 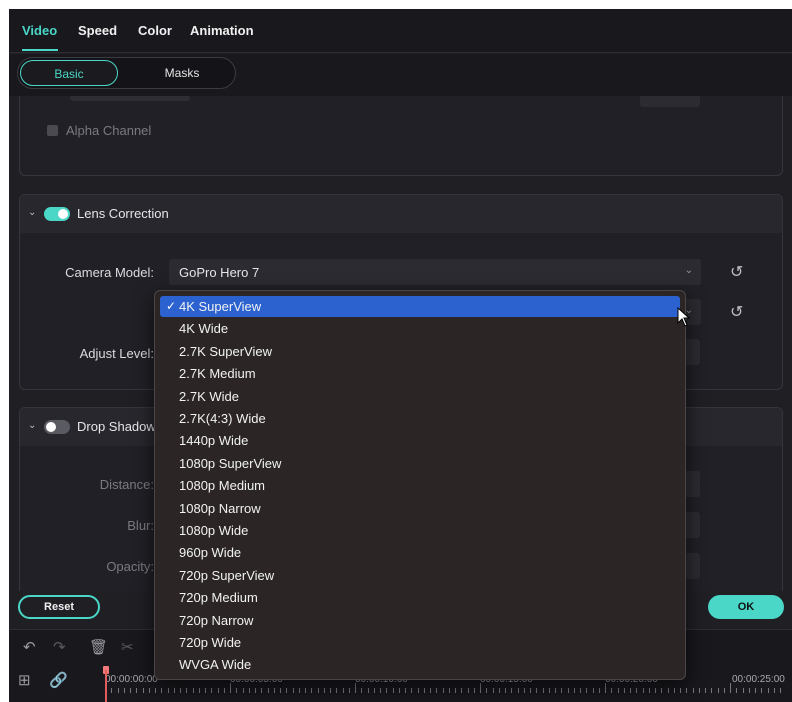 I want to click on link-icon: 🔗, so click(x=58, y=680).